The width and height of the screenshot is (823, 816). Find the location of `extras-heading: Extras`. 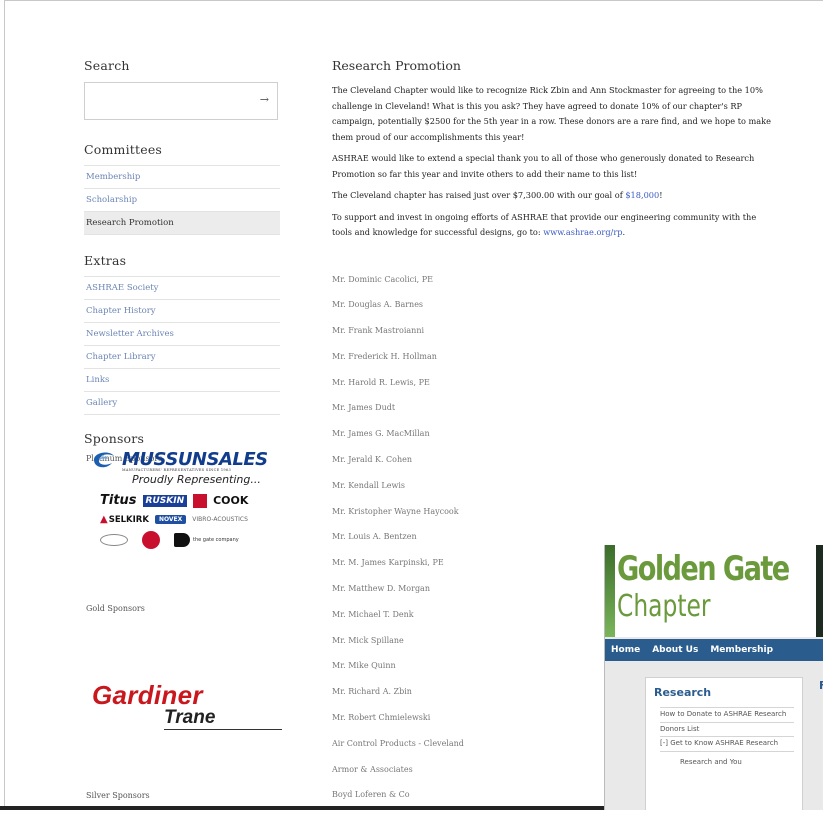

extras-heading: Extras is located at coordinates (182, 260).